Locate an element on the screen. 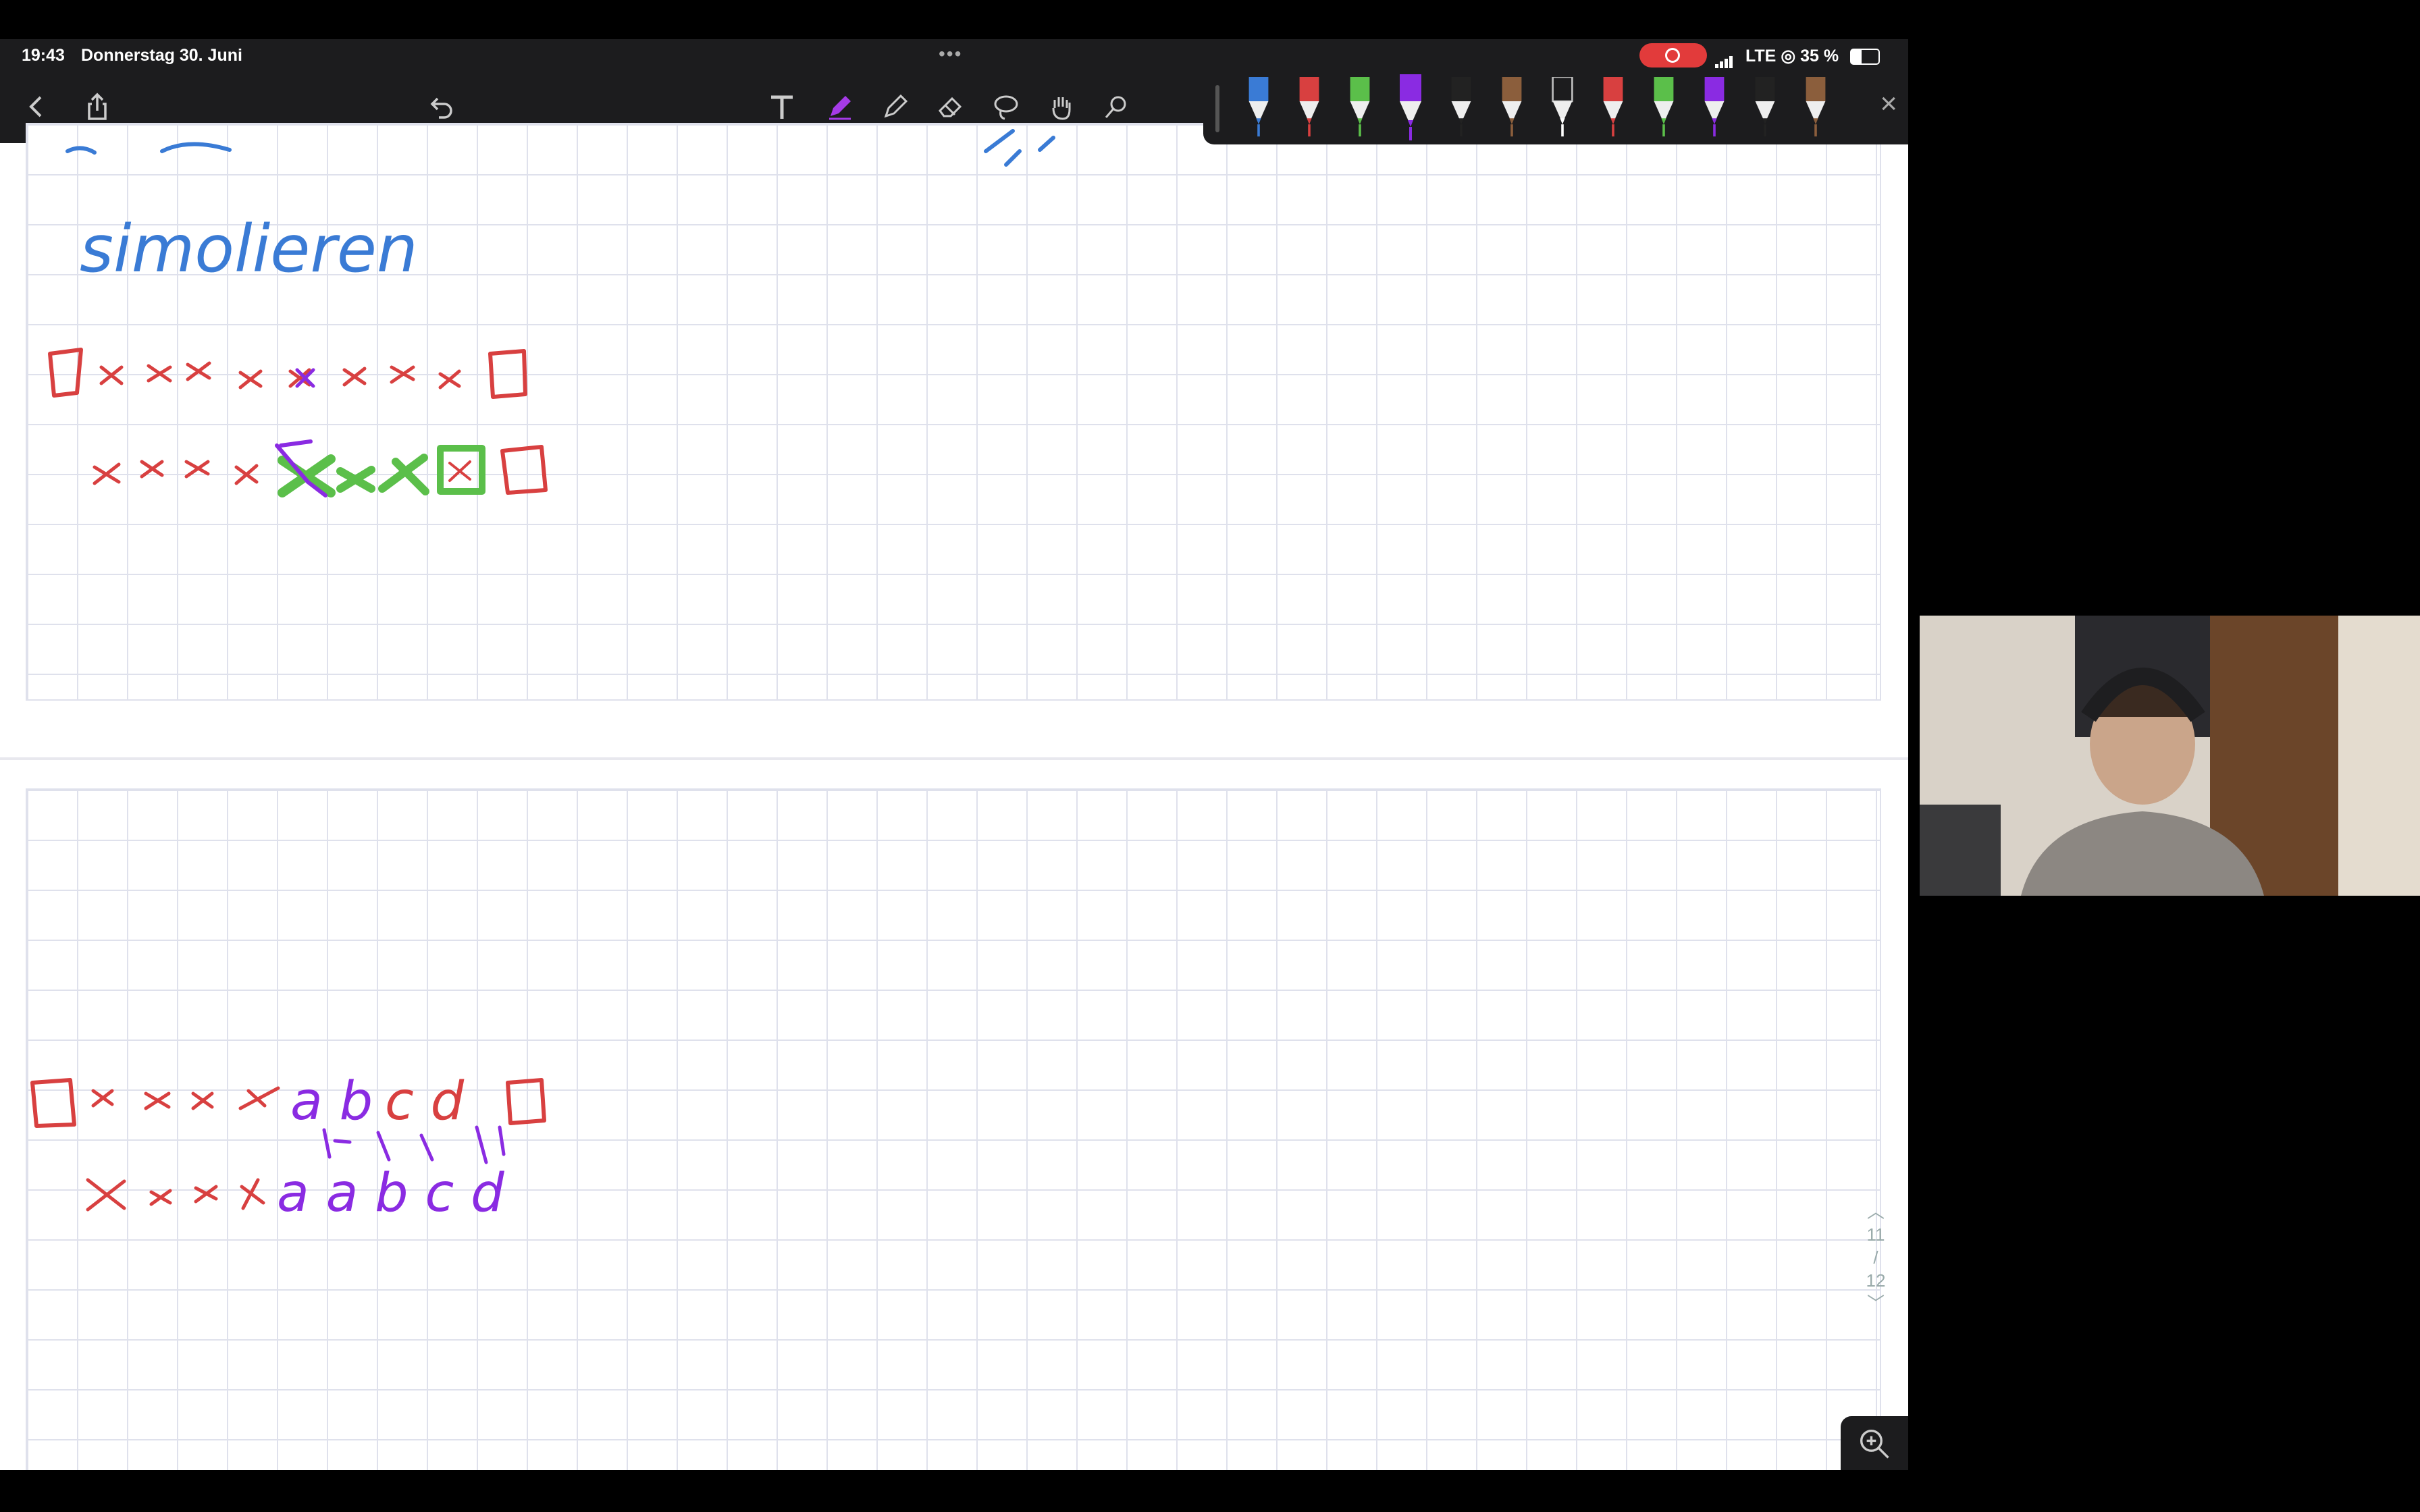  handwritten-letters-row1-cd: c d is located at coordinates (425, 1101).